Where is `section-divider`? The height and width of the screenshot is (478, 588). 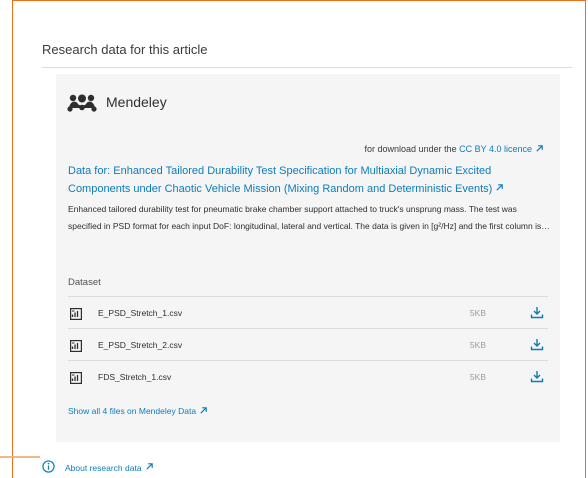 section-divider is located at coordinates (307, 67).